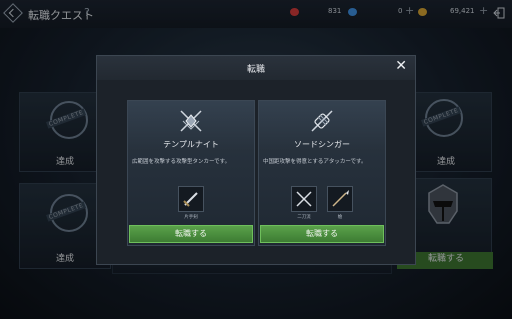 Image resolution: width=512 pixels, height=319 pixels. Describe the element at coordinates (315, 162) in the screenshot. I see `job-description: 中国距攻撃を得意とするアタッカーです。` at that location.